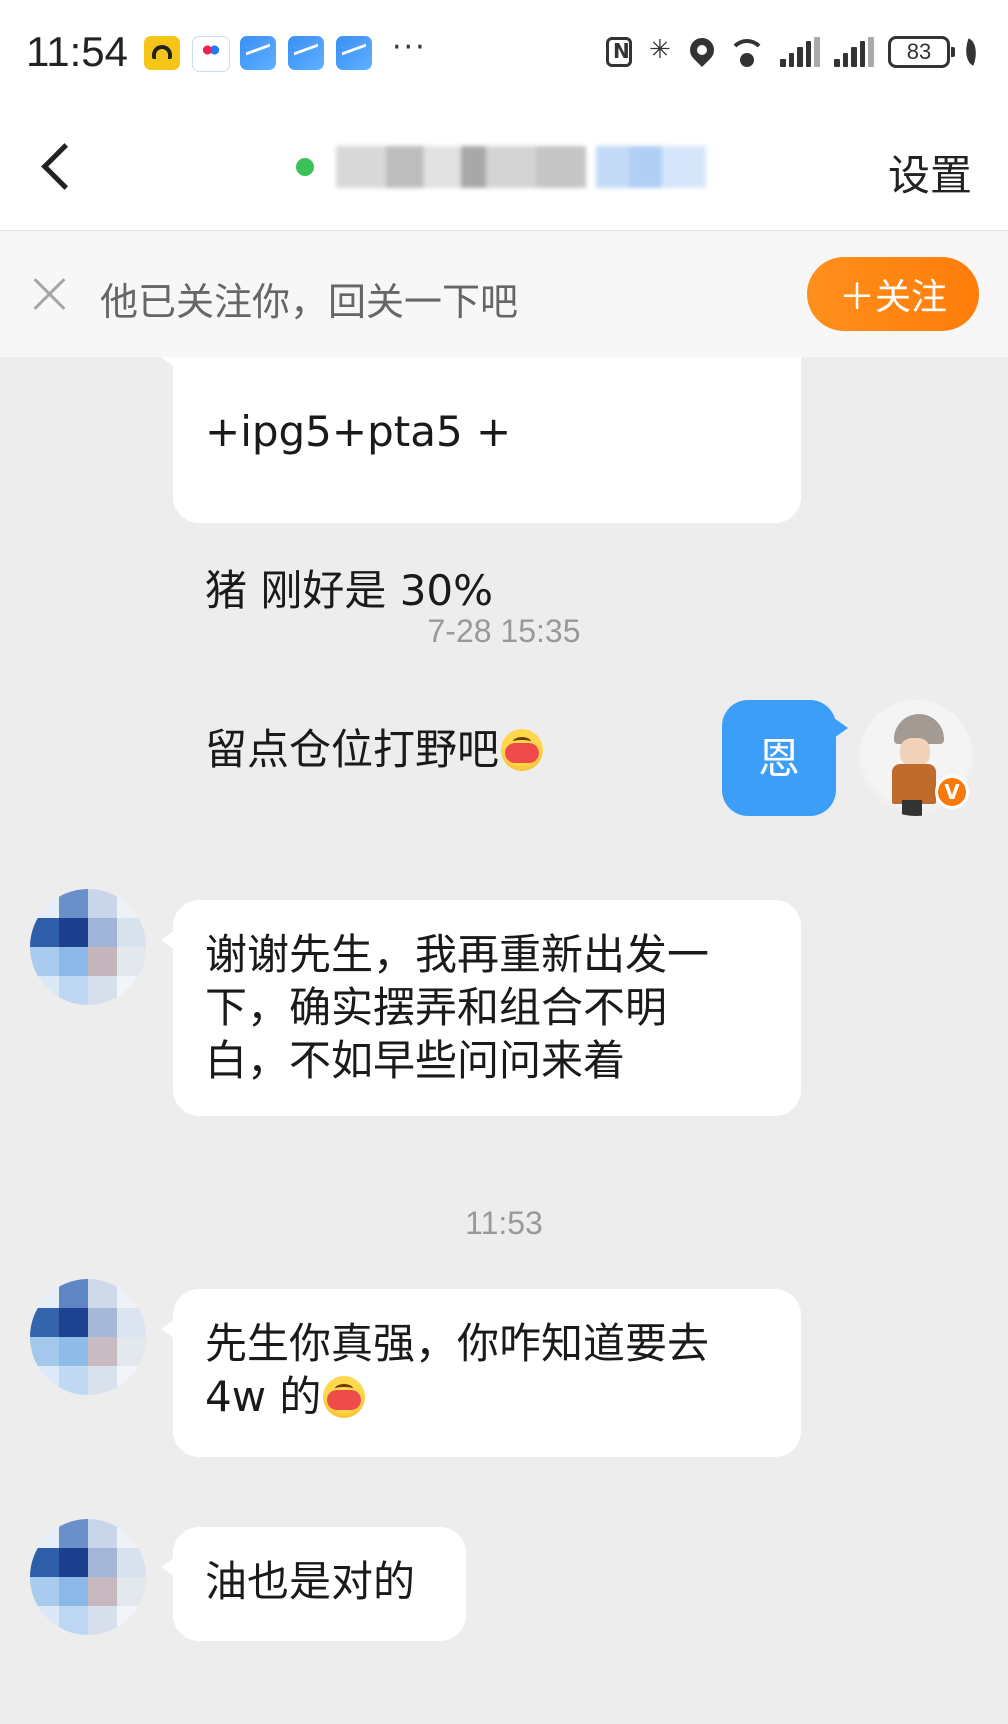 This screenshot has height=1724, width=1008. I want to click on message-bubble: 油也是对的, so click(313, 1584).